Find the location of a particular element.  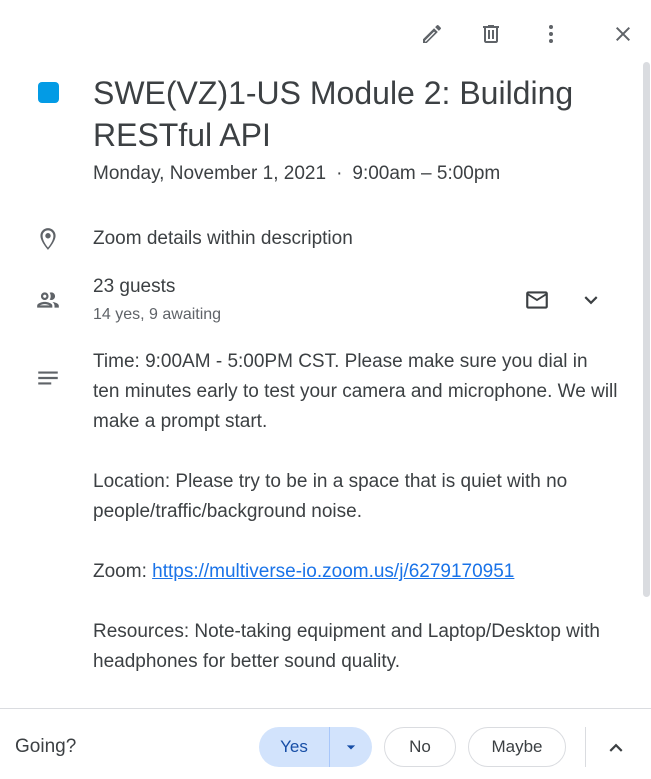

zoom-label: Zoom: is located at coordinates (123, 571).